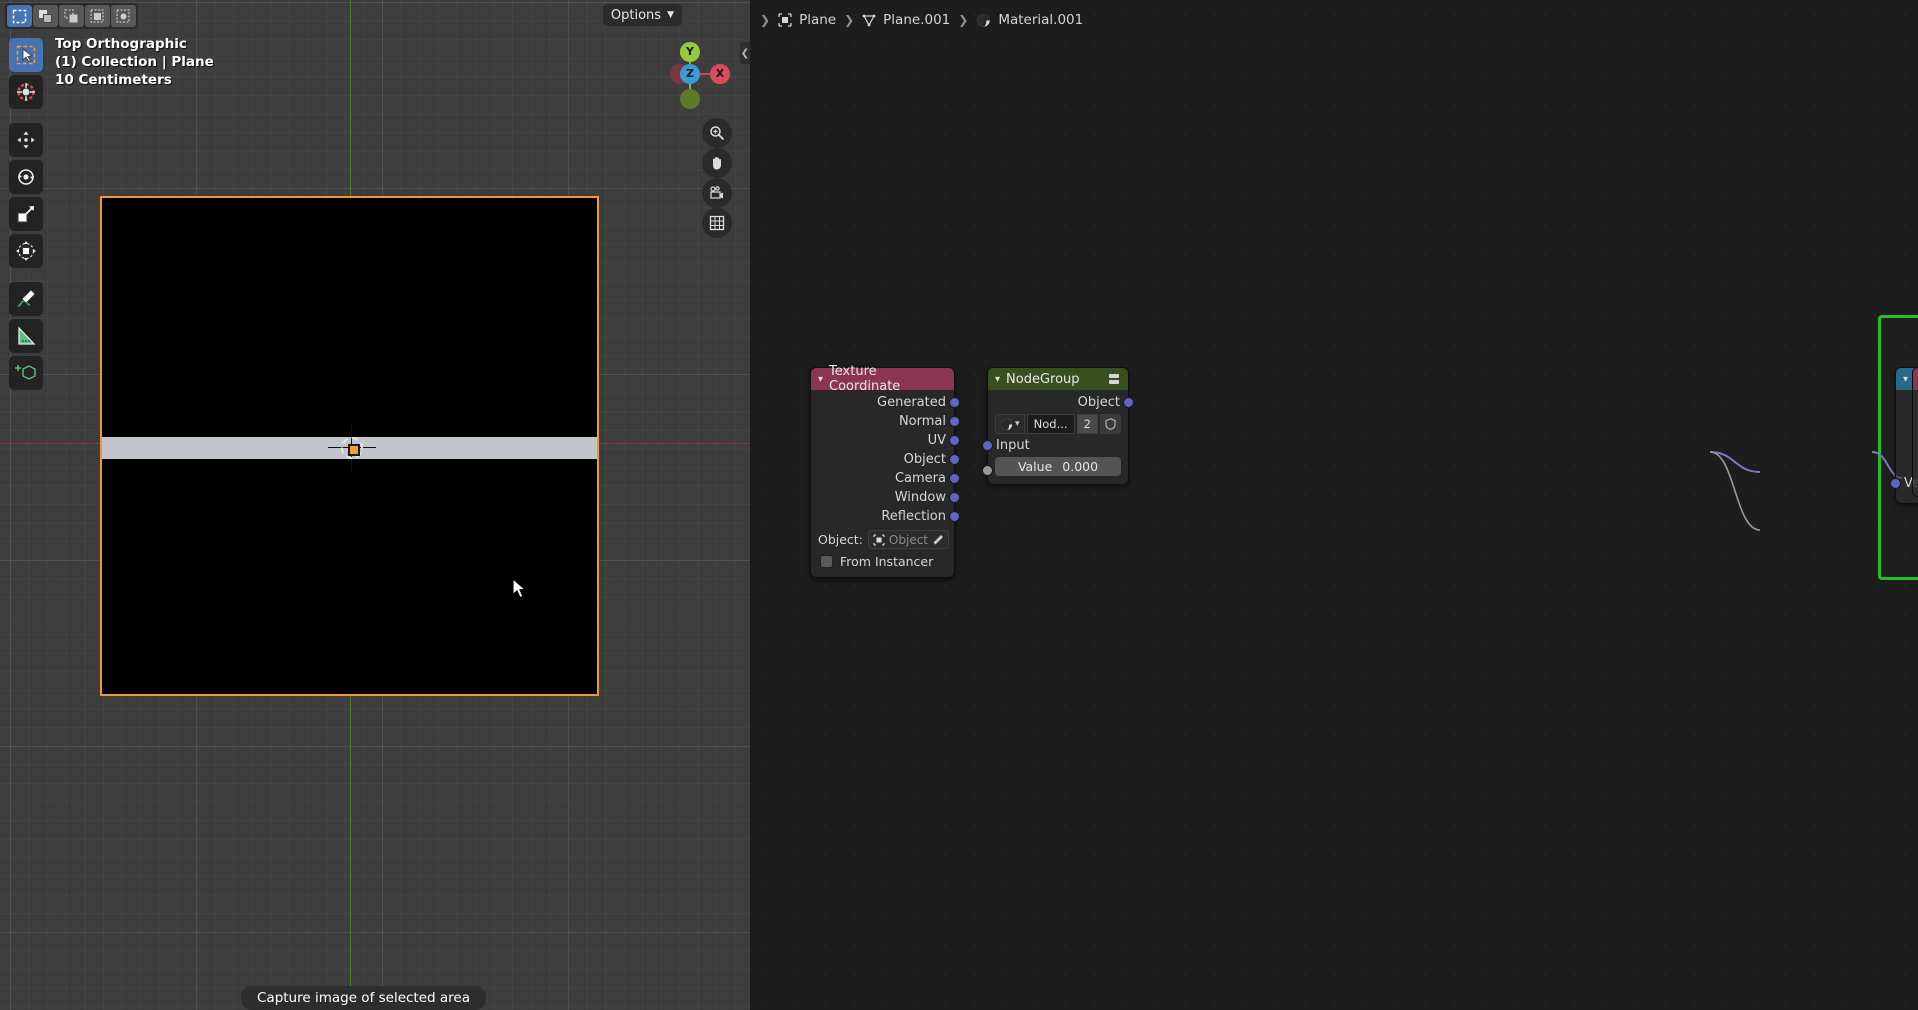  What do you see at coordinates (1334, 20) in the screenshot?
I see `breadcrumb: ❯ Plane ❯ Plane.001 ❯ Material.001` at bounding box center [1334, 20].